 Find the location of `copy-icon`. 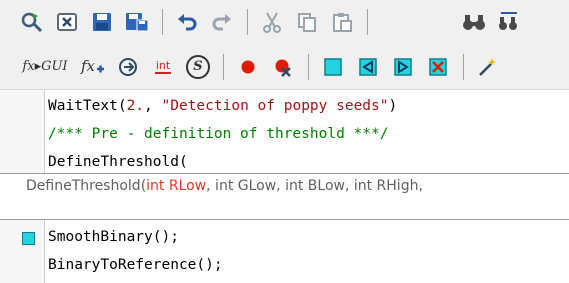

copy-icon is located at coordinates (307, 22).